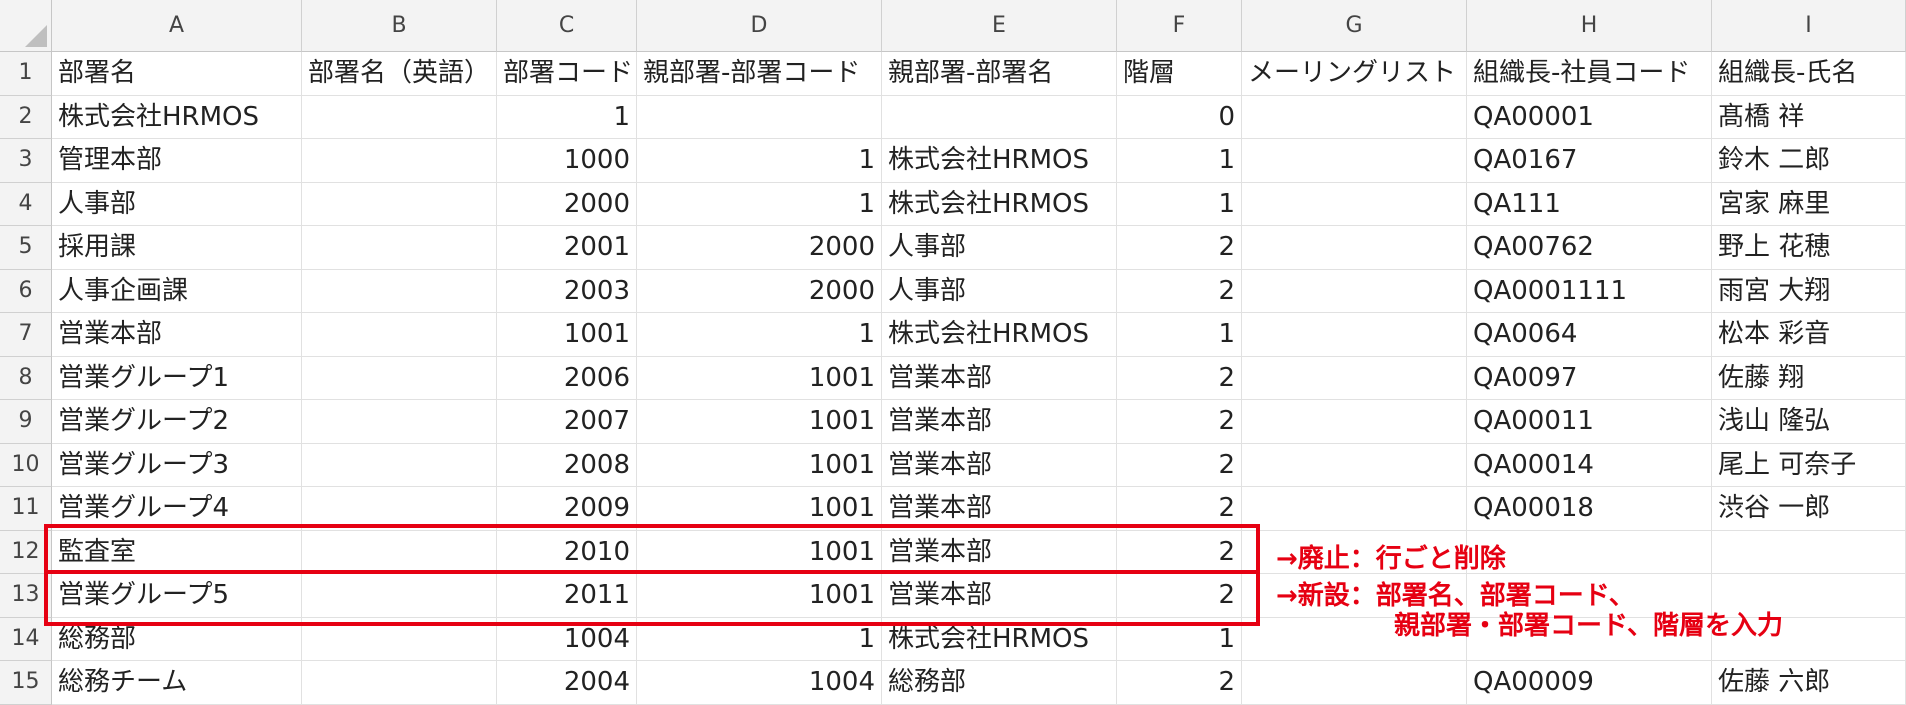 This screenshot has height=705, width=1906. I want to click on table-cell: 1004, so click(759, 683).